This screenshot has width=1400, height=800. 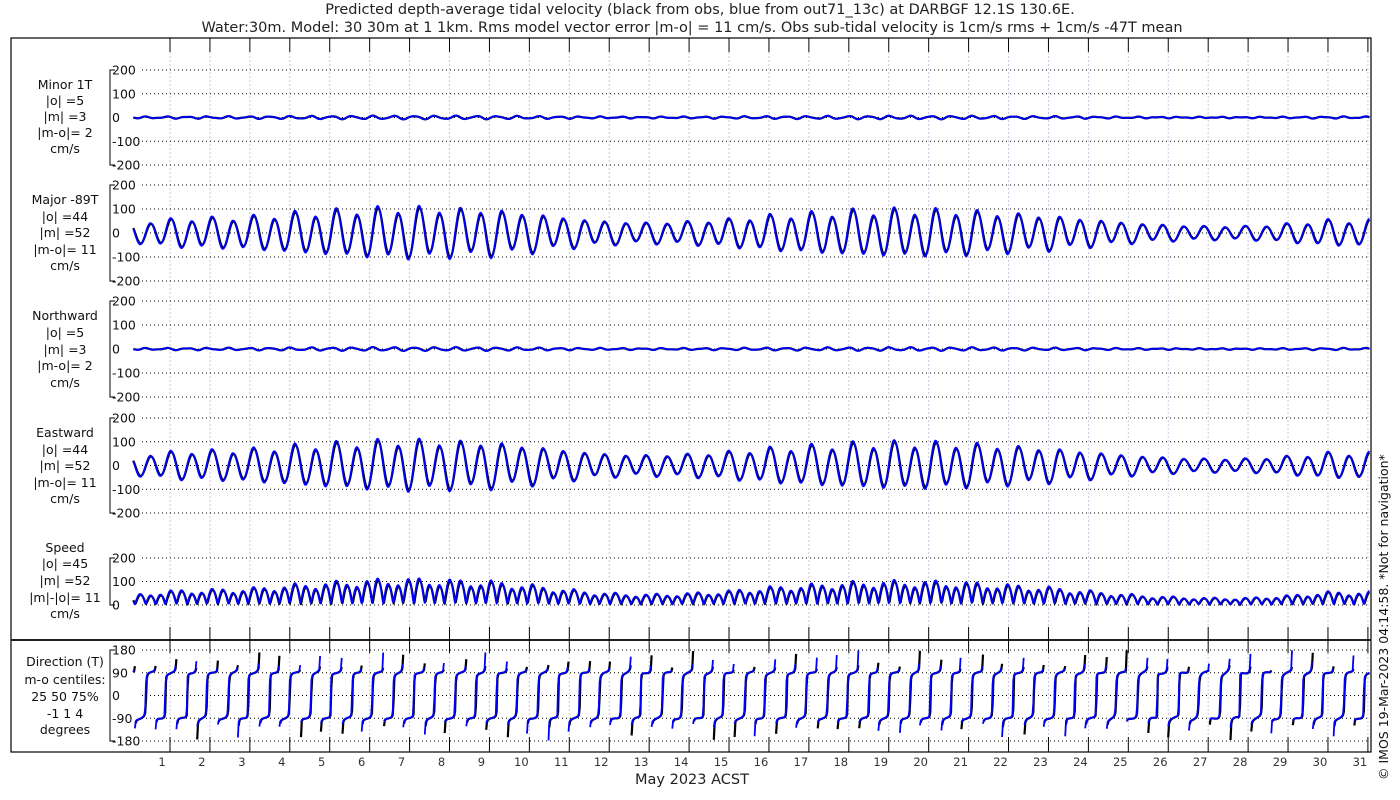 I want to click on day-tick-label: 6, so click(x=361, y=762).